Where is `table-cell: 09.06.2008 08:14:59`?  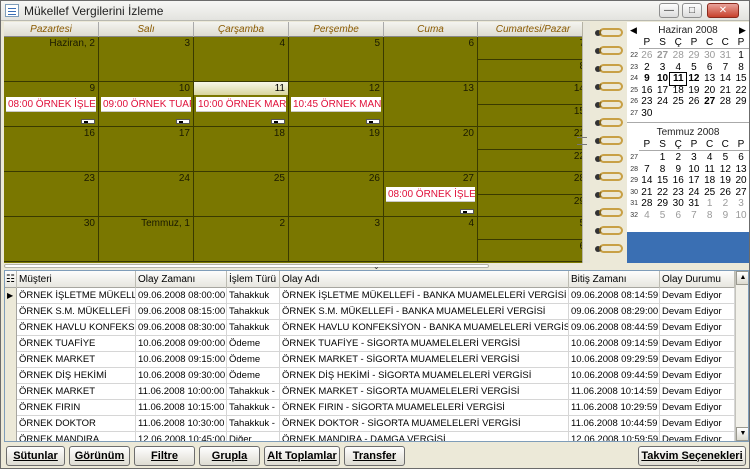
table-cell: 09.06.2008 08:14:59 is located at coordinates (614, 296).